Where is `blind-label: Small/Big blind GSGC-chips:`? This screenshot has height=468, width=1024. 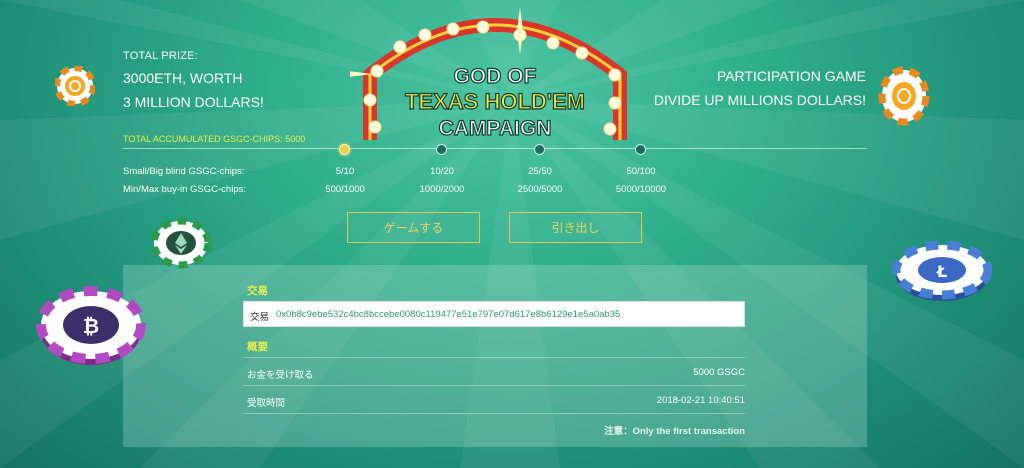
blind-label: Small/Big blind GSGC-chips: is located at coordinates (184, 171).